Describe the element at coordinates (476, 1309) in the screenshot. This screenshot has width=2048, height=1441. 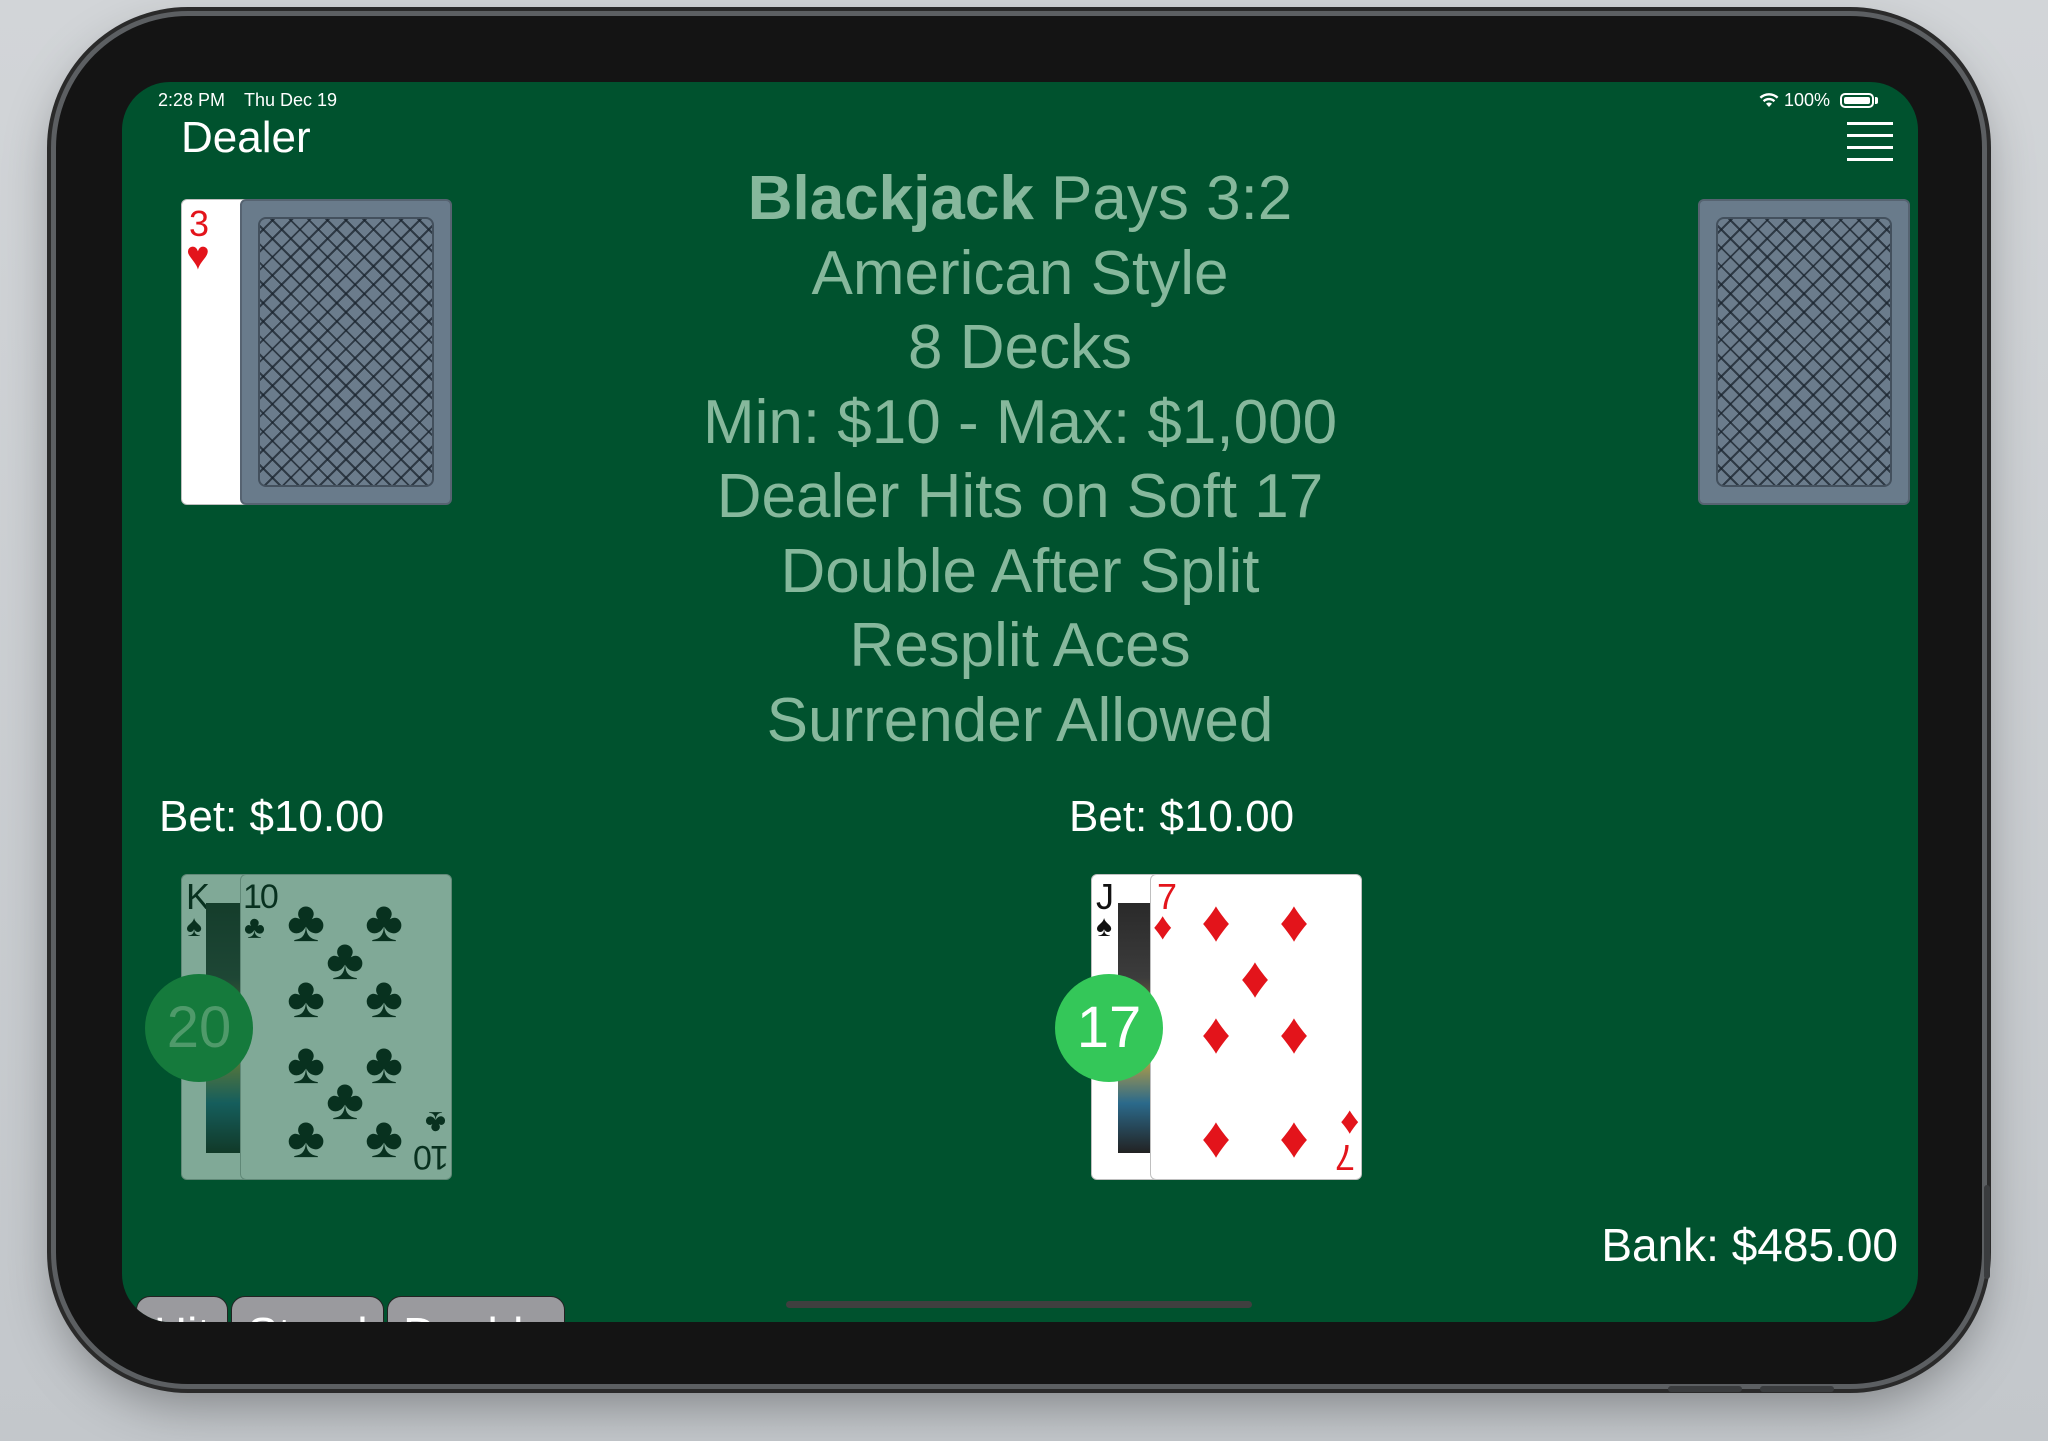
I see `double-button: Double` at that location.